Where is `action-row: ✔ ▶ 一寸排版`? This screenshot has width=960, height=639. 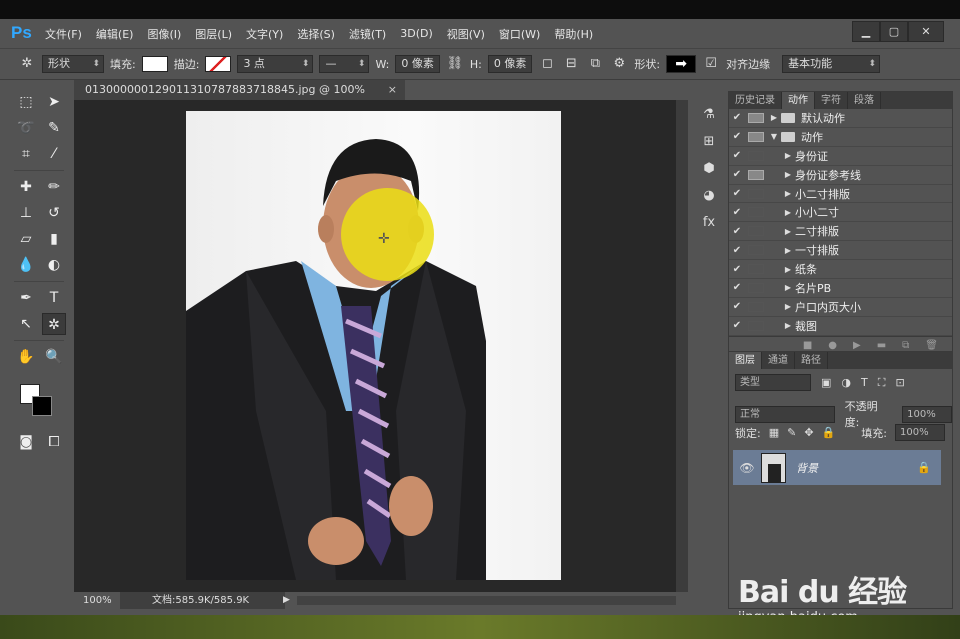 action-row: ✔ ▶ 一寸排版 is located at coordinates (840, 251).